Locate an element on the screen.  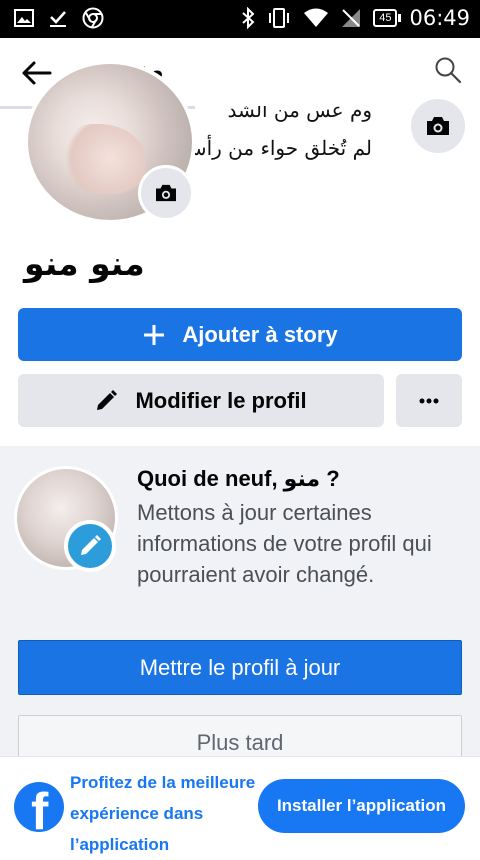
cover-text-line2: لم تُخلق حواء من رأس is located at coordinates (283, 148).